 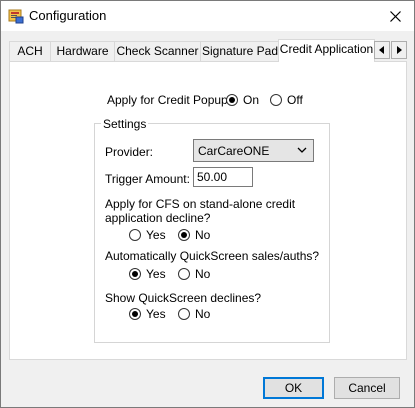 I want to click on window-title: Configuration, so click(x=68, y=15).